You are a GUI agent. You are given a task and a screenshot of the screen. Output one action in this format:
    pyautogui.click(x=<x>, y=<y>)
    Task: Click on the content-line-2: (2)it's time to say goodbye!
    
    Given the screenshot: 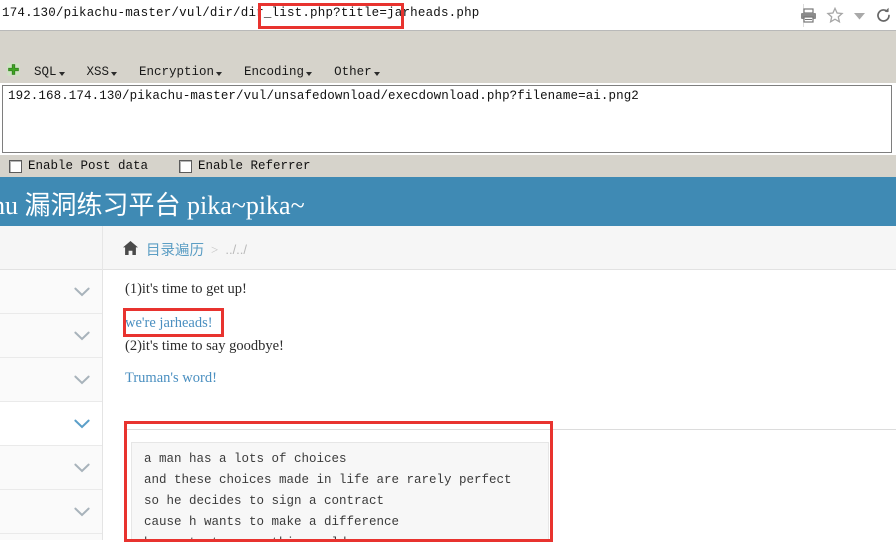 What is the action you would take?
    pyautogui.click(x=204, y=346)
    